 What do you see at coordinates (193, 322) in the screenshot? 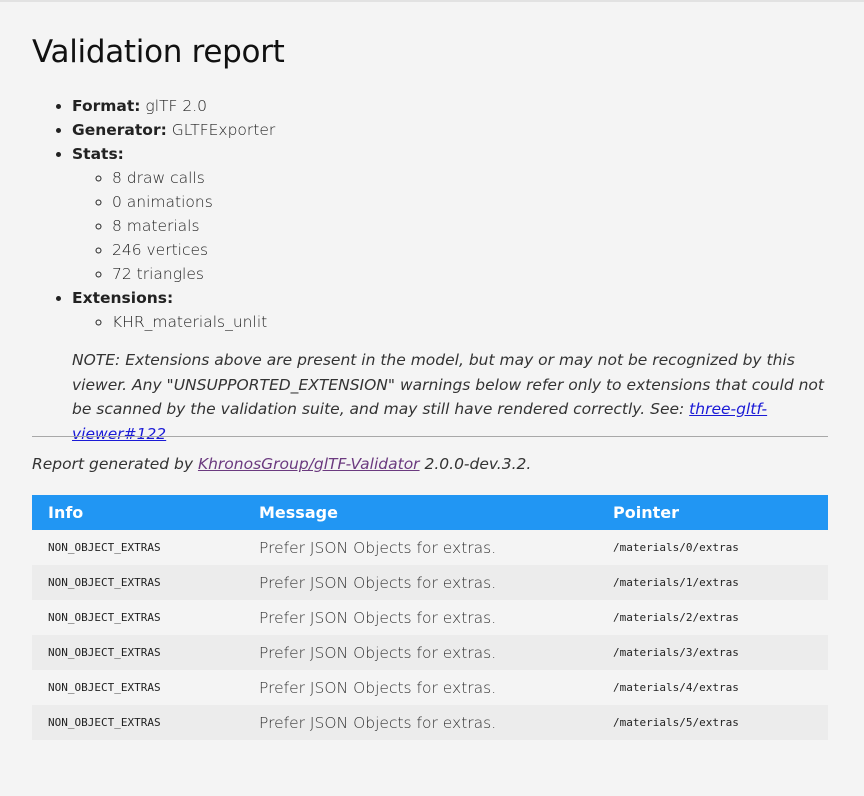
I see `extension-item: KHR_materials_unlit` at bounding box center [193, 322].